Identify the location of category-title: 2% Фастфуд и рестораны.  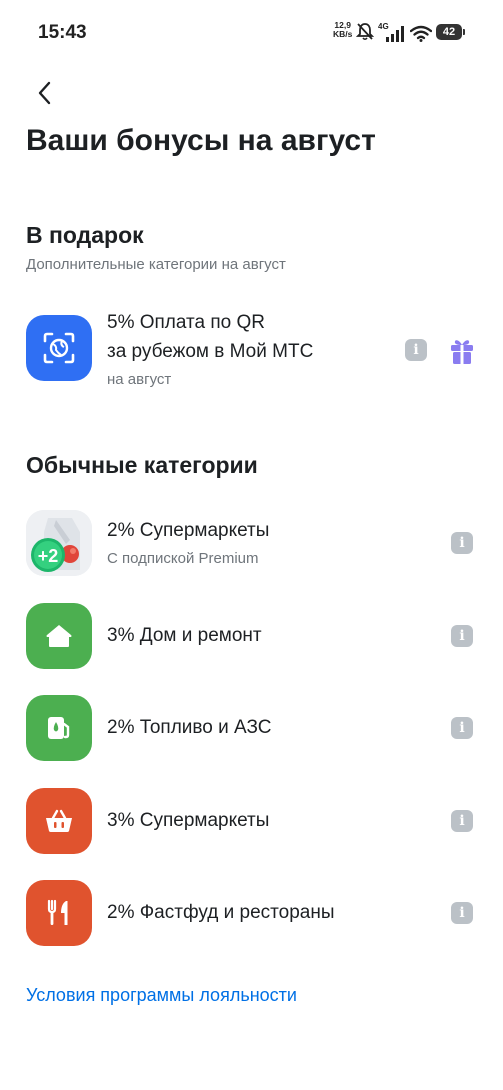
(221, 912).